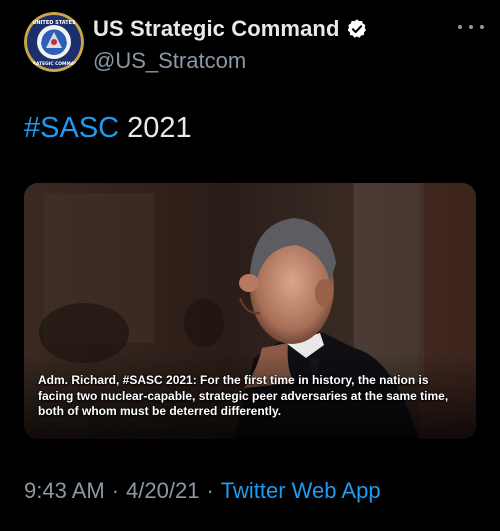 This screenshot has width=500, height=531. What do you see at coordinates (301, 491) in the screenshot?
I see `tweet-source-link: Twitter Web App` at bounding box center [301, 491].